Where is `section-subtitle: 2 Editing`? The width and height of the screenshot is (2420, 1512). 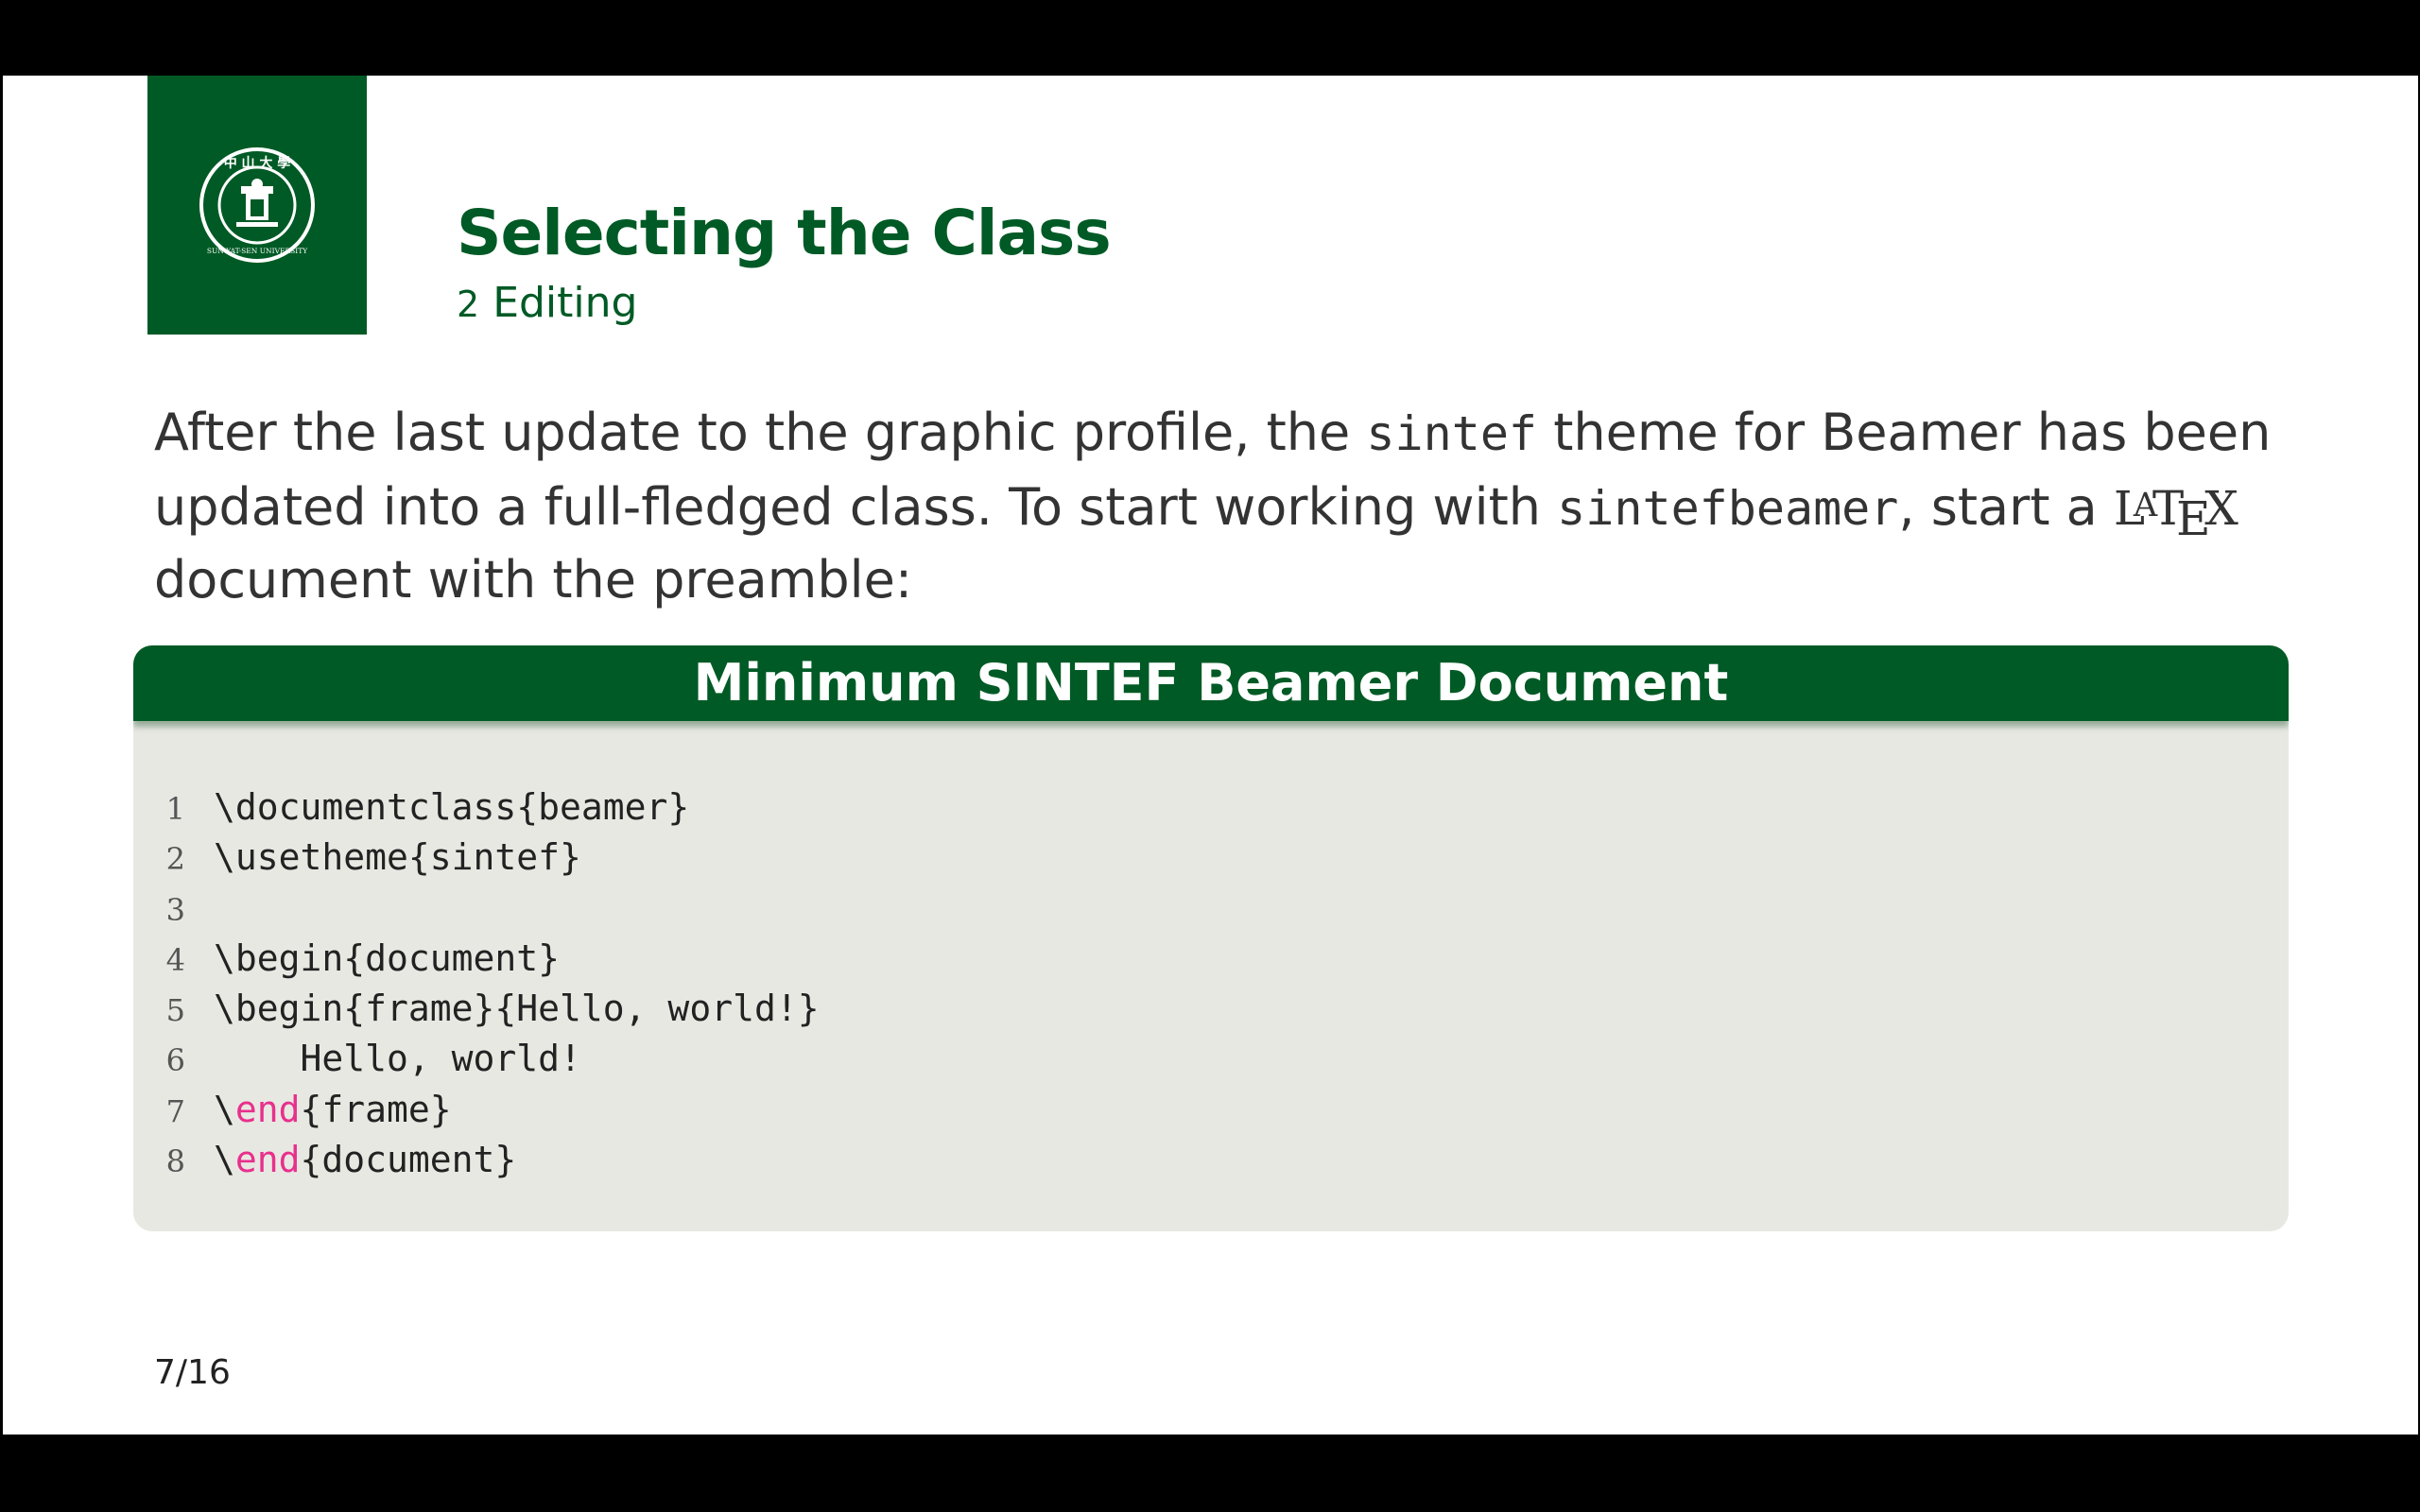
section-subtitle: 2 Editing is located at coordinates (547, 303).